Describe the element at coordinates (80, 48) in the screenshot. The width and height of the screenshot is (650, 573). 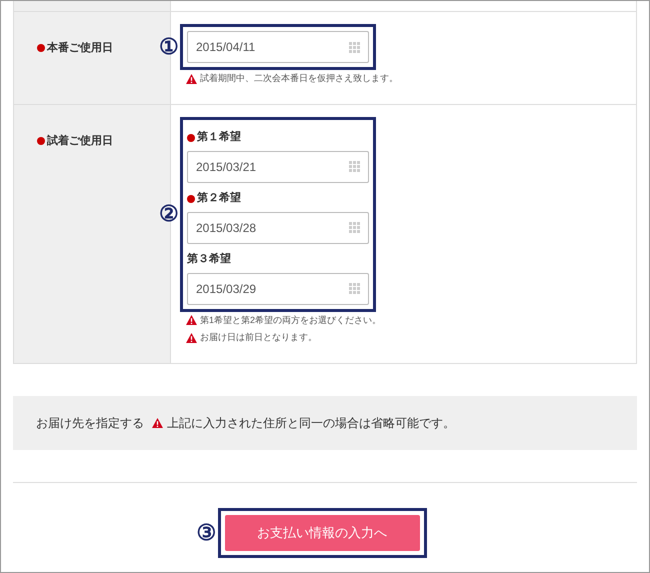
I see `field-label: 本番ご使用日` at that location.